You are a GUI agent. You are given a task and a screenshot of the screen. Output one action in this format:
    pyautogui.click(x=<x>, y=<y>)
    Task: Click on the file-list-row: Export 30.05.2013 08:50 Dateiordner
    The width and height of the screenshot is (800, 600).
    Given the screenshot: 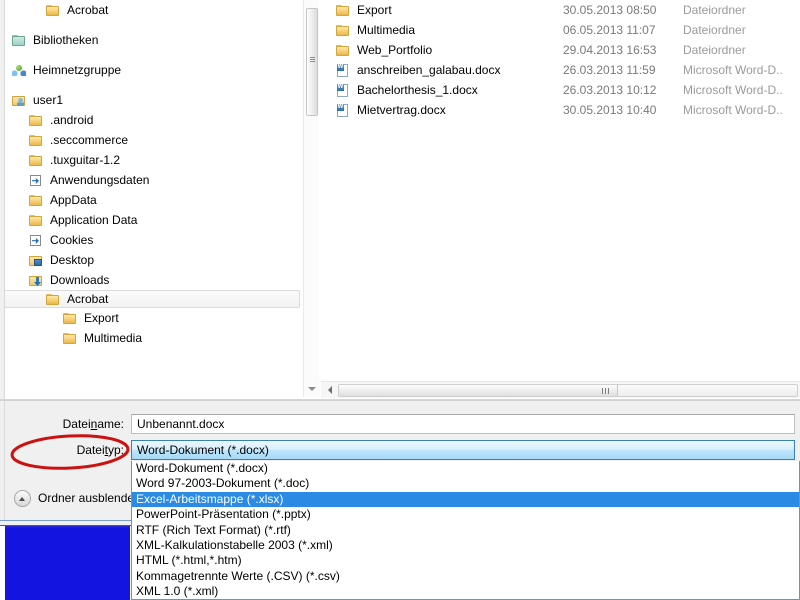 What is the action you would take?
    pyautogui.click(x=560, y=10)
    